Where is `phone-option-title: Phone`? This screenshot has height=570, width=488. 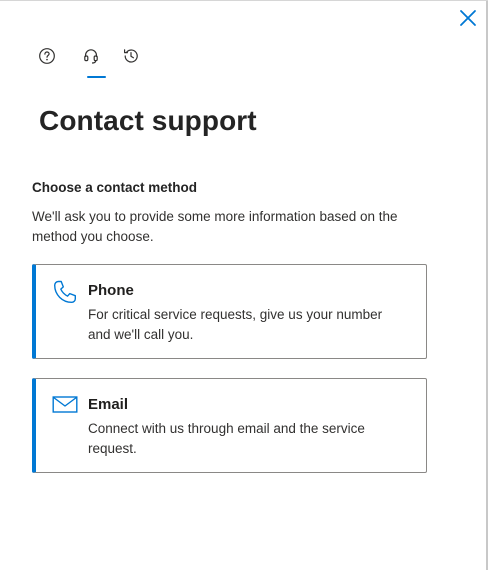
phone-option-title: Phone is located at coordinates (111, 290).